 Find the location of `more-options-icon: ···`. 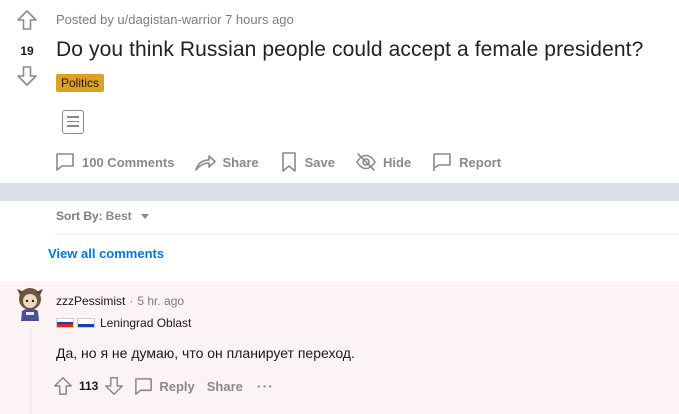

more-options-icon: ··· is located at coordinates (265, 386).